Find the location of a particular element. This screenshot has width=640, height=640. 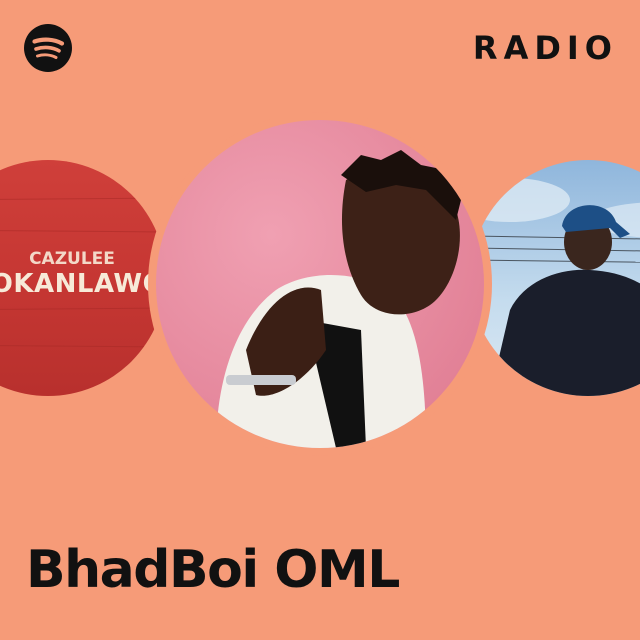

spotify-logo-icon is located at coordinates (48, 48).